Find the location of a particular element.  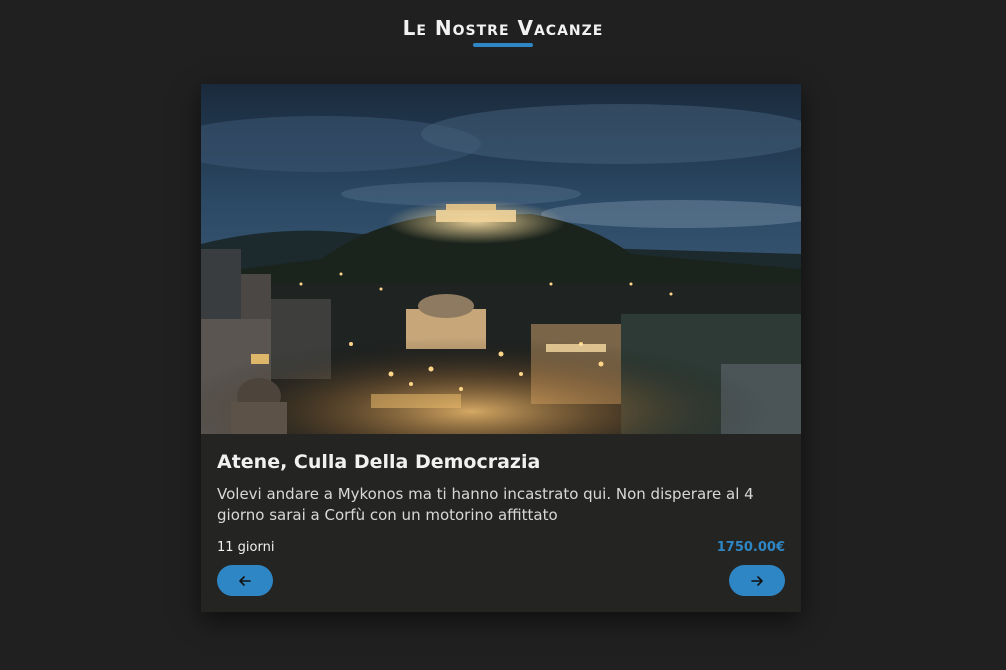

arrow-right-icon is located at coordinates (757, 580).